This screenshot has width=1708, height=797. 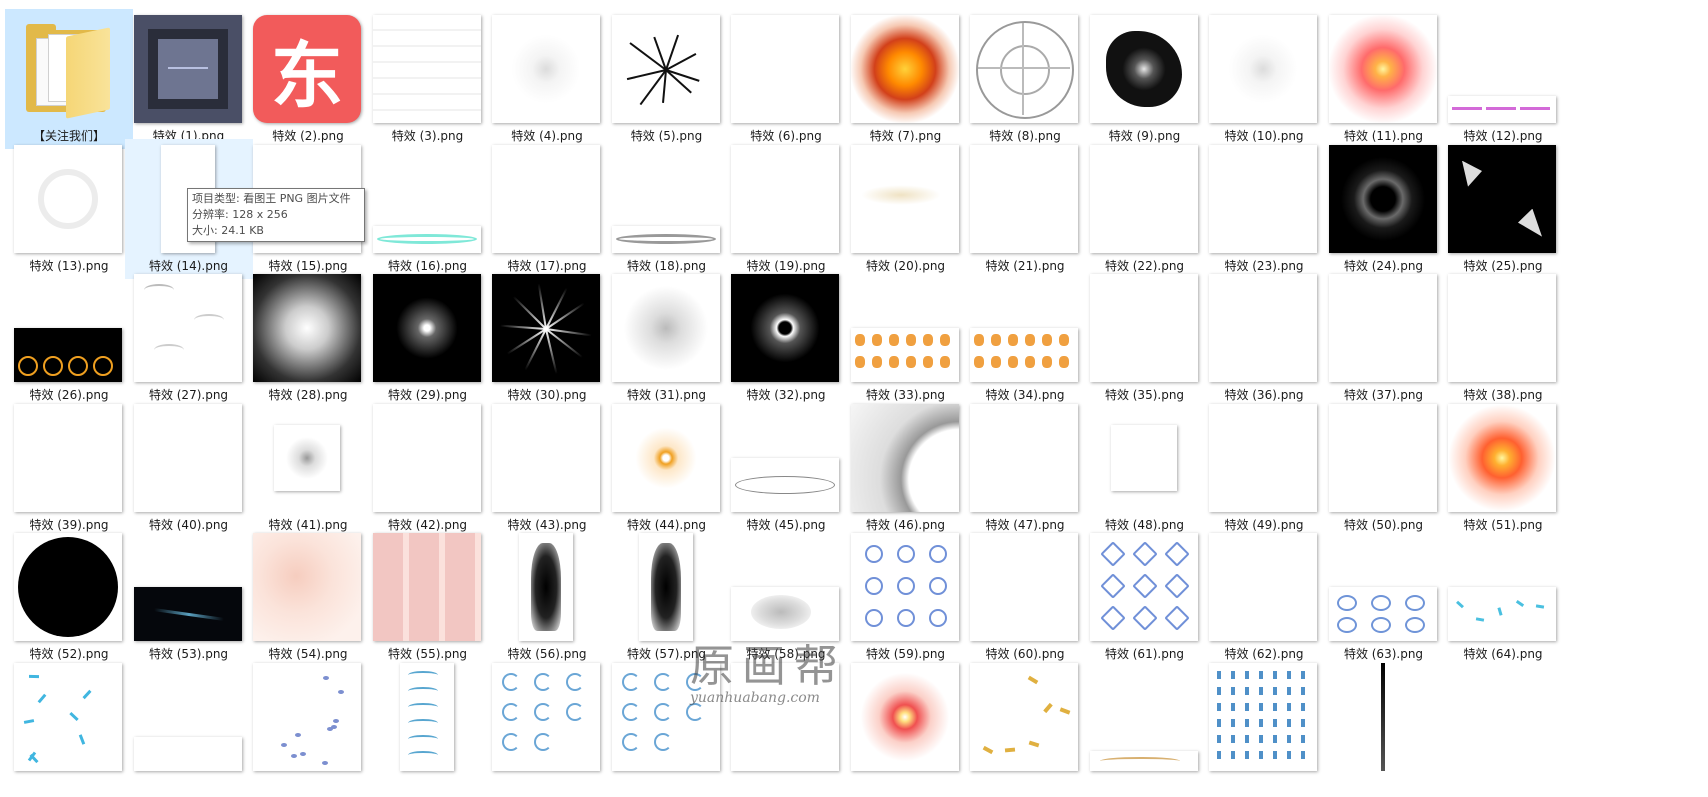 I want to click on file-label: 特效 (64).png, so click(x=1503, y=654).